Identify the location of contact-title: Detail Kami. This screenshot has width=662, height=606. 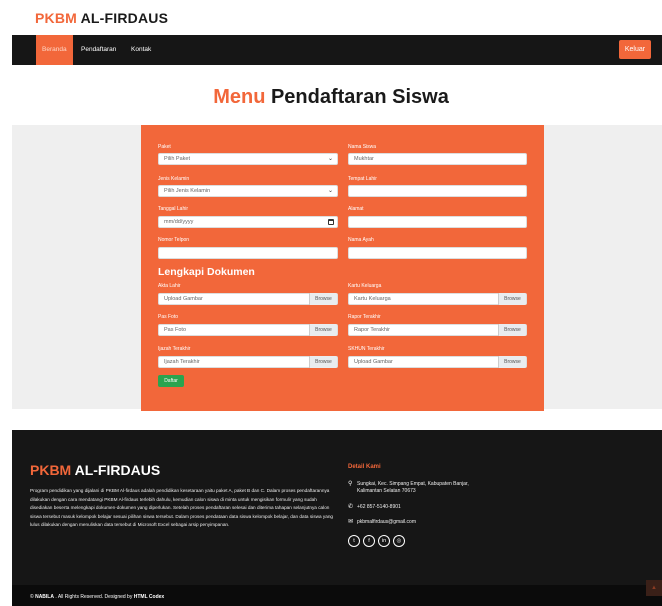
(364, 467).